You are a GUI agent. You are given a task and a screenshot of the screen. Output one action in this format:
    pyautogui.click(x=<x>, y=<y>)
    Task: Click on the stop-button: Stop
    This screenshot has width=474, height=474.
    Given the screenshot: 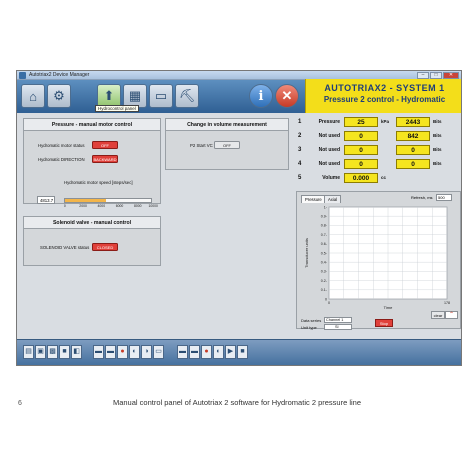 What is the action you would take?
    pyautogui.click(x=384, y=323)
    